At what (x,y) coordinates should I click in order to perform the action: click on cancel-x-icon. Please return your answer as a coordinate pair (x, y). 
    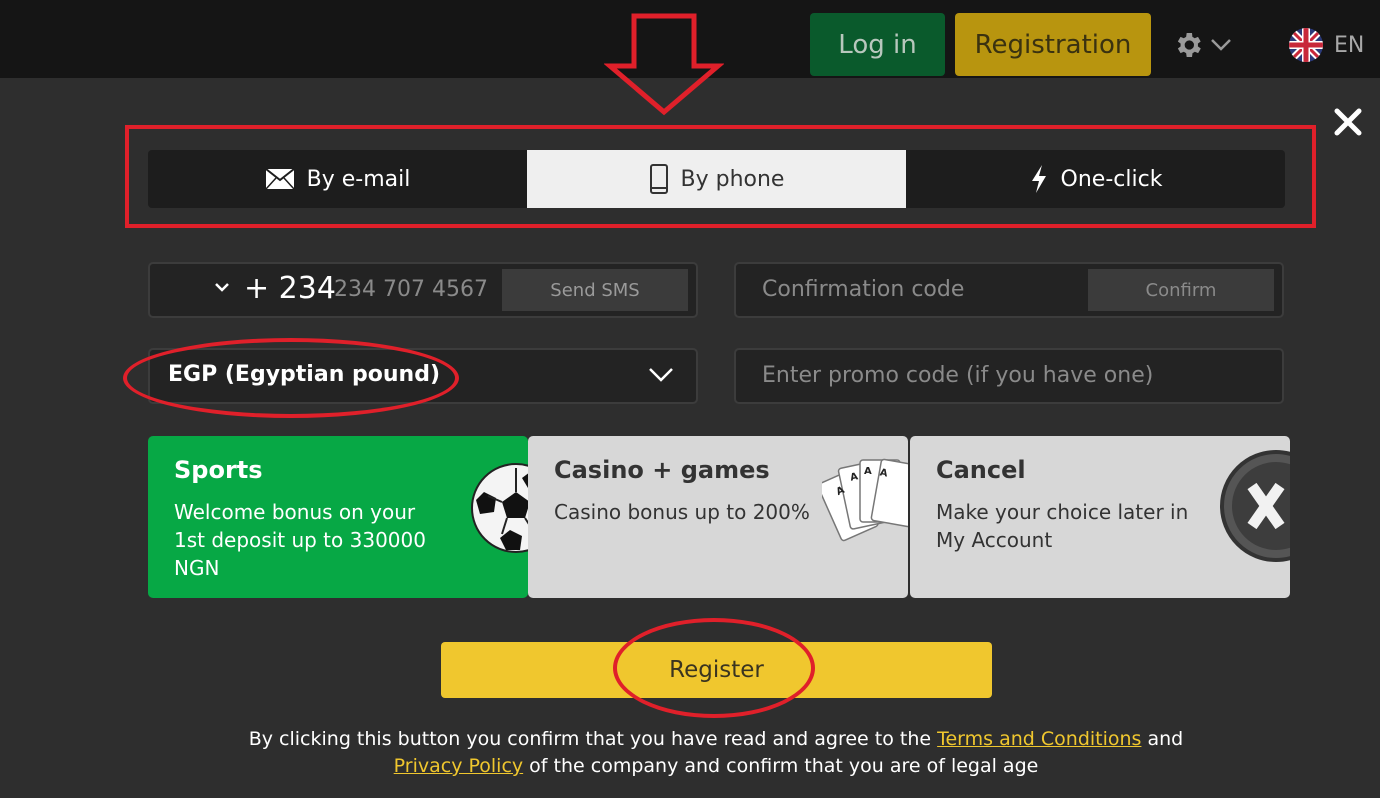
    Looking at the image, I should click on (1255, 506).